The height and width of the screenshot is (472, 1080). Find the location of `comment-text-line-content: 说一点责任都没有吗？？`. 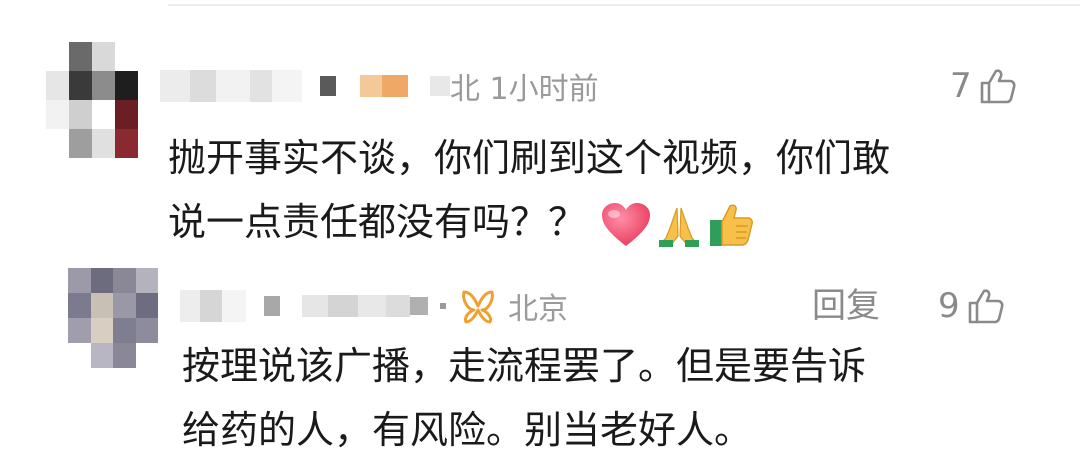

comment-text-line-content: 说一点责任都没有吗？？ is located at coordinates (377, 222).